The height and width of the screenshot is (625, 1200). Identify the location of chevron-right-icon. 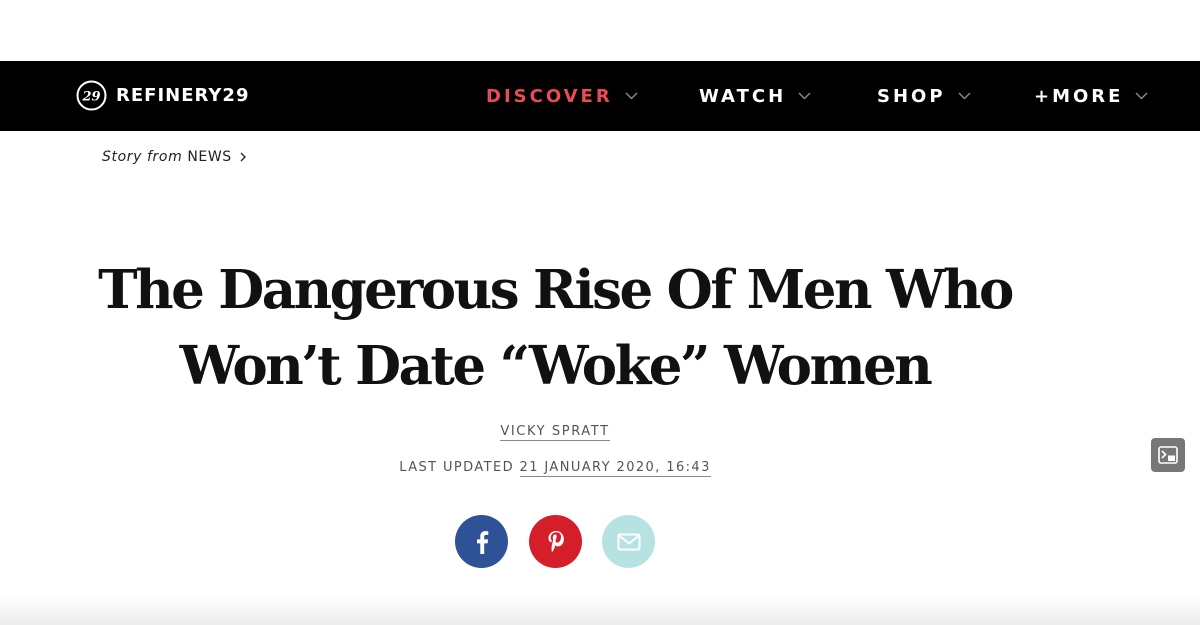
(243, 157).